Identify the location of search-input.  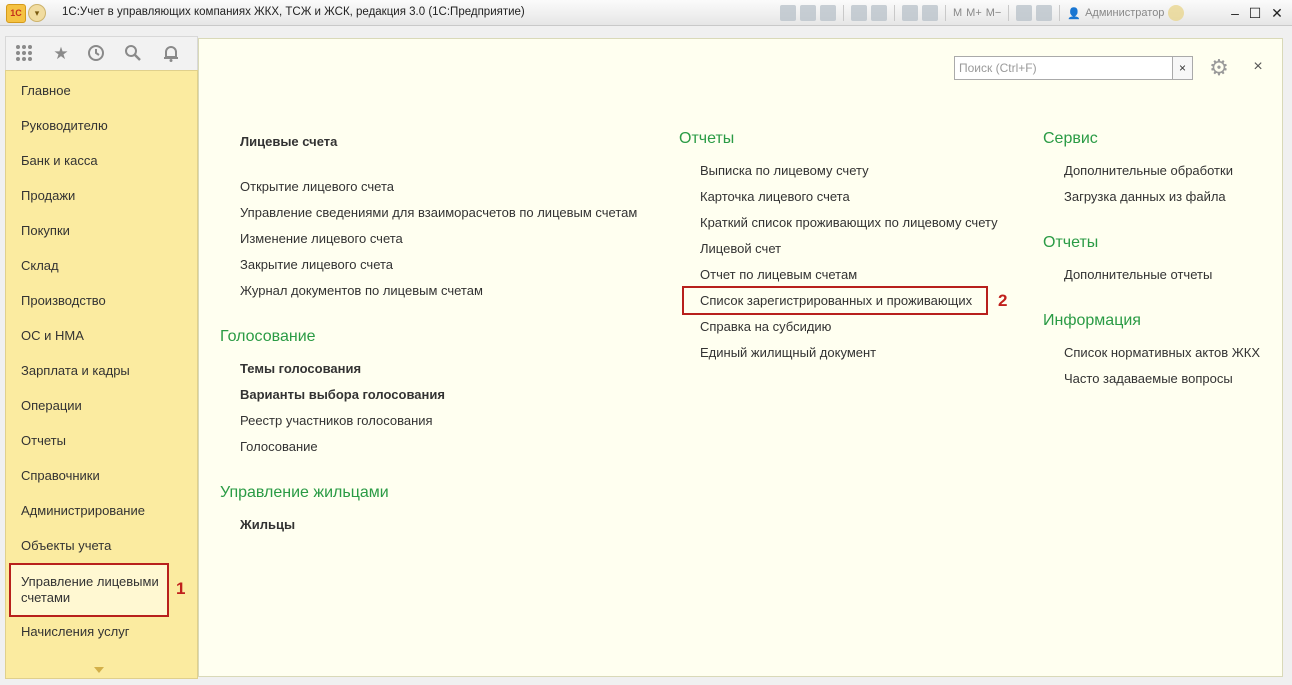
(1063, 68).